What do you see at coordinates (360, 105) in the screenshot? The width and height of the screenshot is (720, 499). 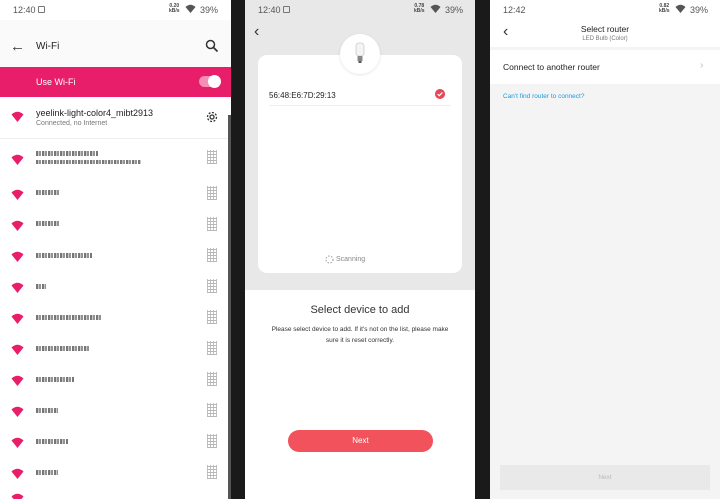 I see `divider` at bounding box center [360, 105].